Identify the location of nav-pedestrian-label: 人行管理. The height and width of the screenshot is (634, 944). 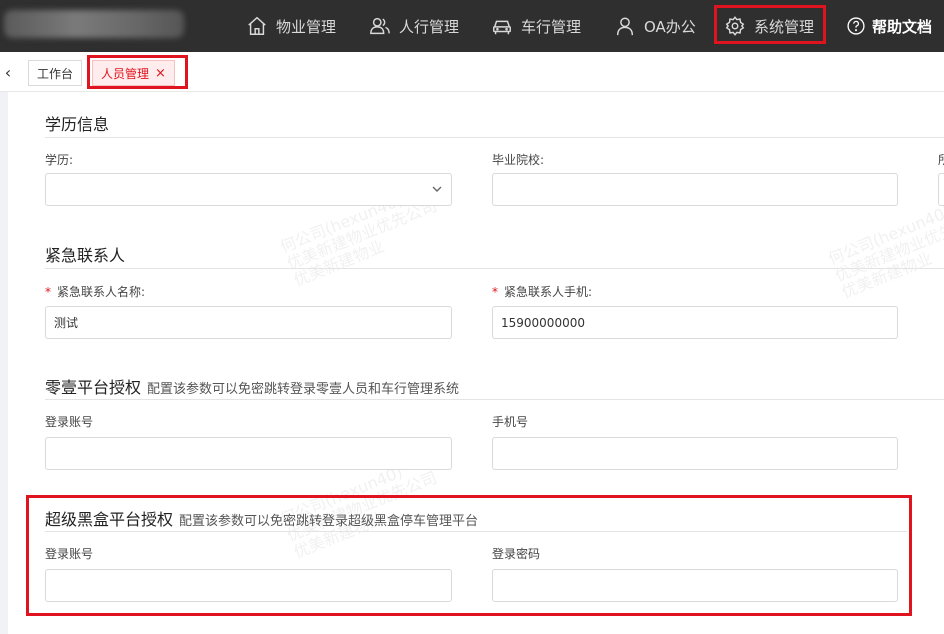
(429, 26).